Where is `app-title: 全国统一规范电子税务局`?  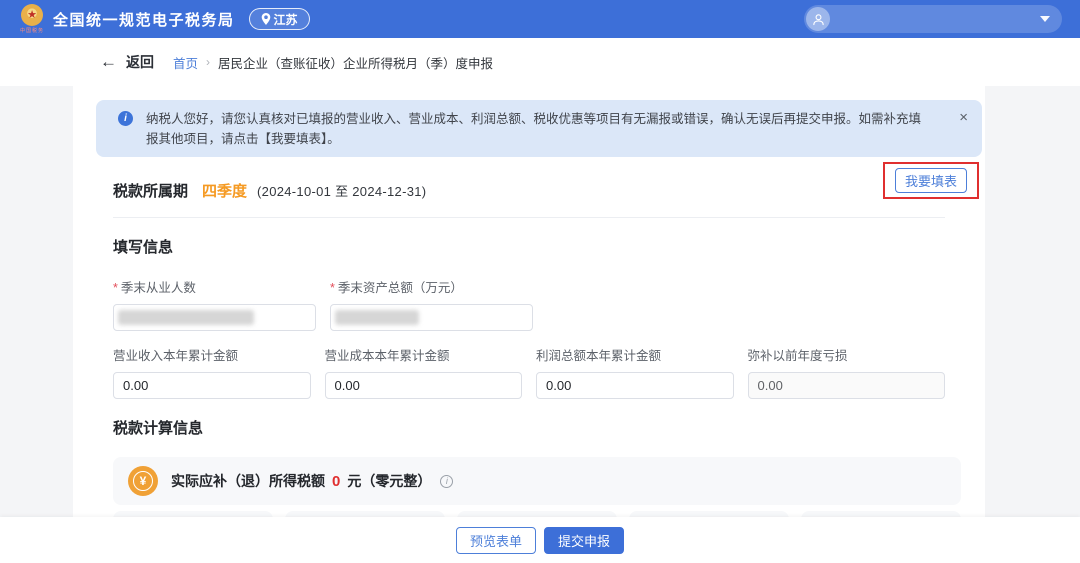 app-title: 全国统一规范电子税务局 is located at coordinates (144, 20).